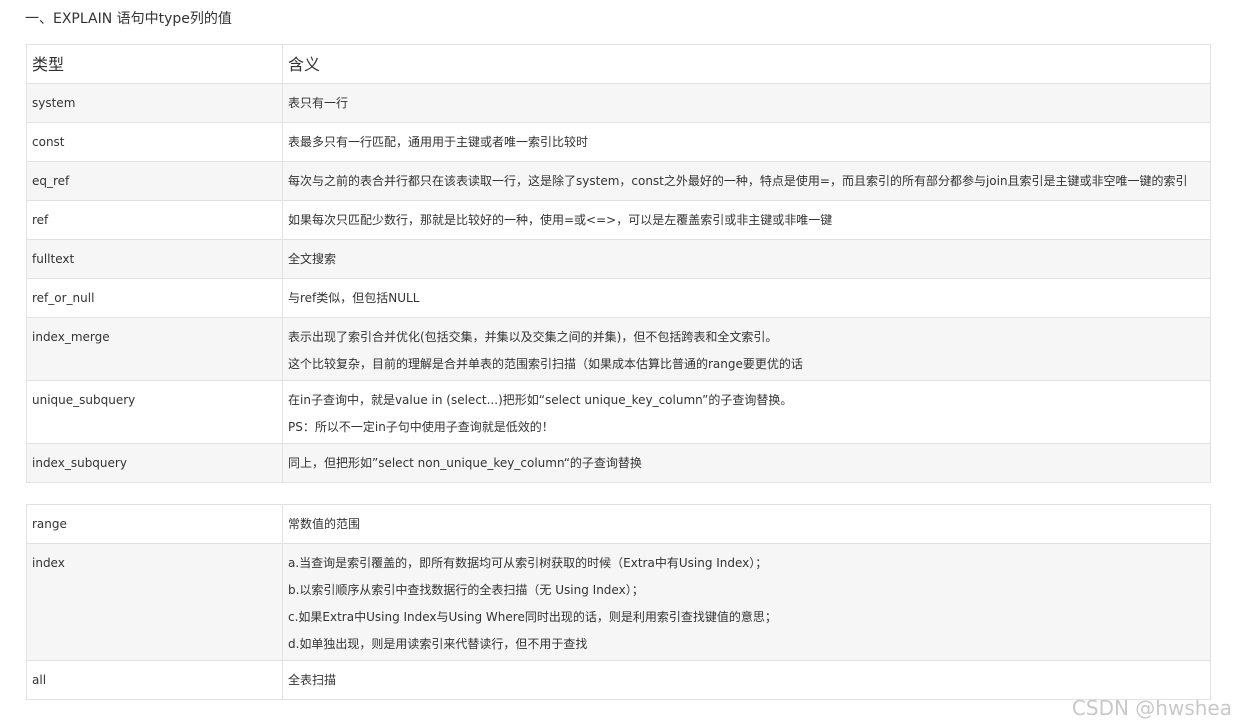 This screenshot has width=1242, height=728. What do you see at coordinates (466, 590) in the screenshot?
I see `meaning-line: b.以索引顺序从索引中查找数据行的全表扫描（无 Using Index）；` at bounding box center [466, 590].